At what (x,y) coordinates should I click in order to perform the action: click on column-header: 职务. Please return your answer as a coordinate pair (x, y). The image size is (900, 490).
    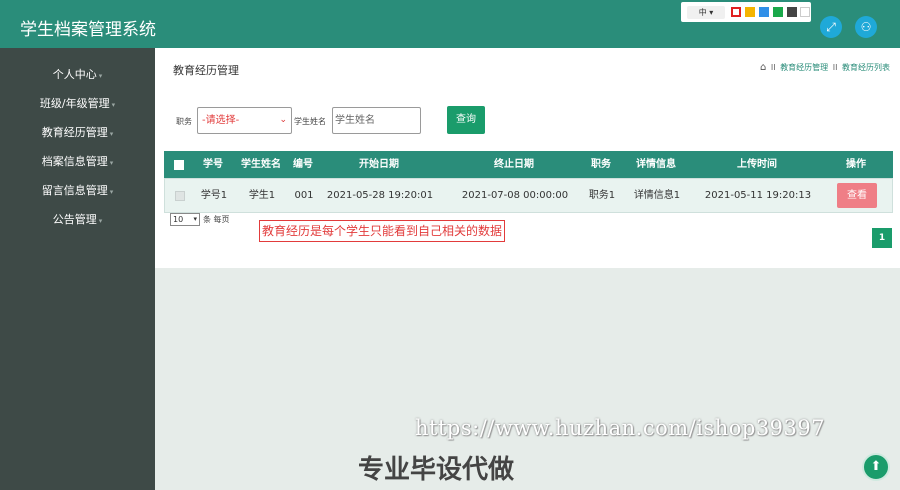
    Looking at the image, I should click on (601, 164).